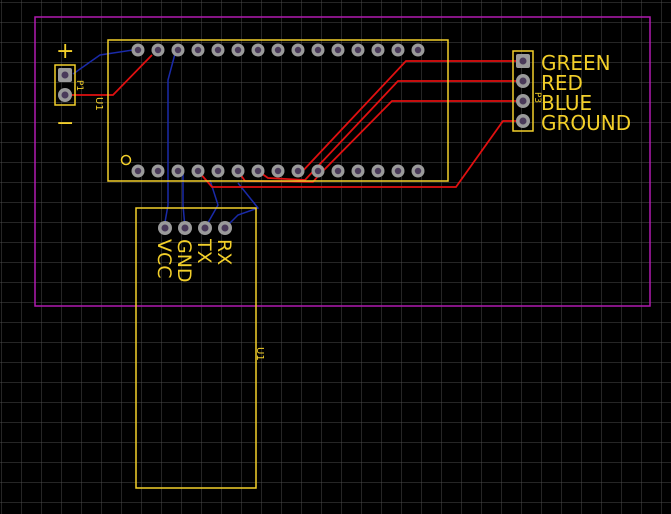 Image resolution: width=671 pixels, height=514 pixels. Describe the element at coordinates (523, 121) in the screenshot. I see `led-pad-ground-hole` at that location.